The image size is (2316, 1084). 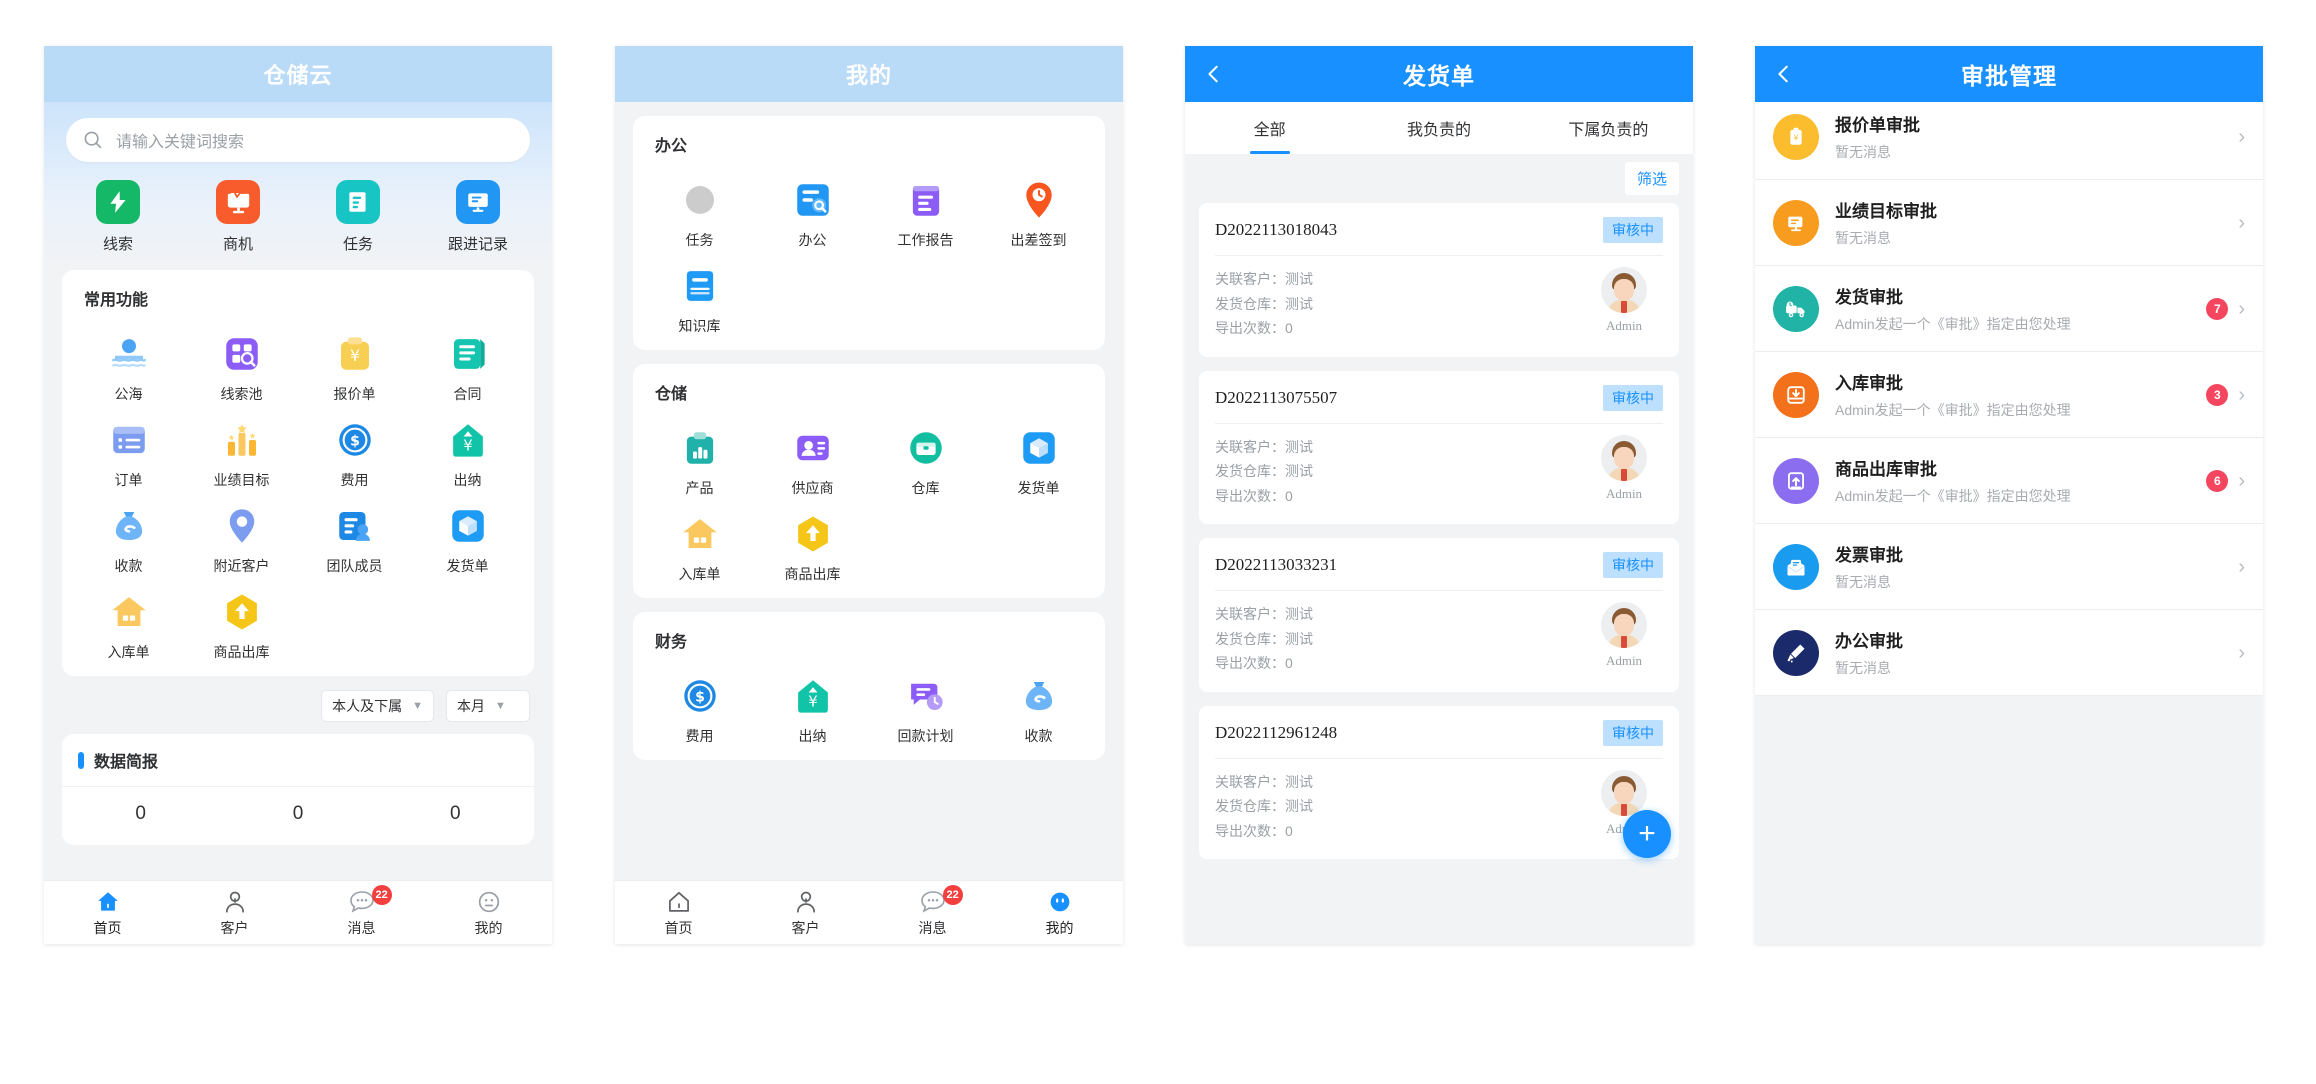 I want to click on function-item: ¥ 报价单, so click(x=354, y=368).